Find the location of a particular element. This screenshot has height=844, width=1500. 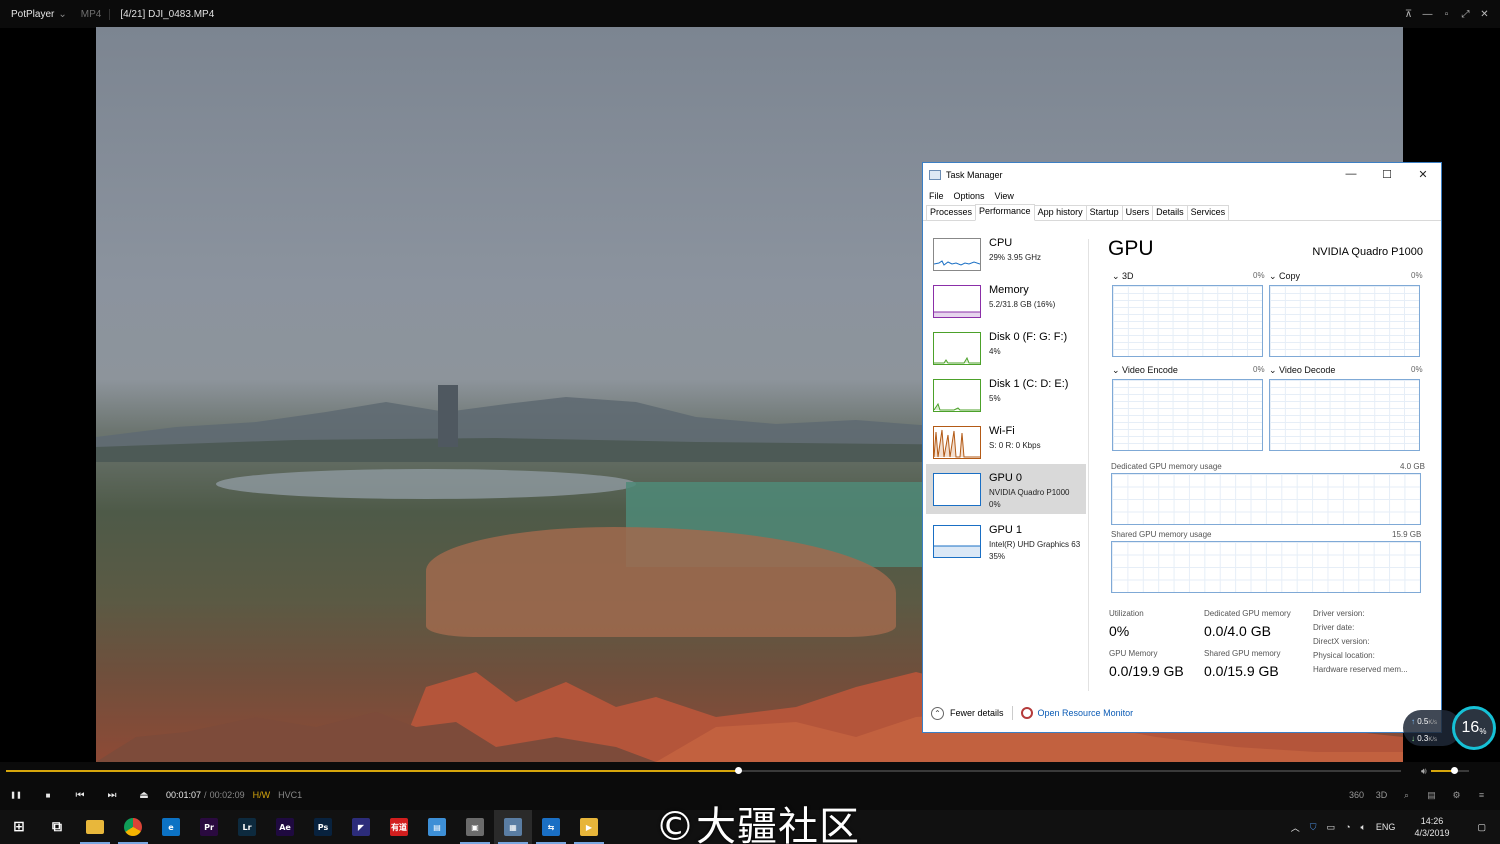

defender-icon: ⛉ is located at coordinates (1313, 827).